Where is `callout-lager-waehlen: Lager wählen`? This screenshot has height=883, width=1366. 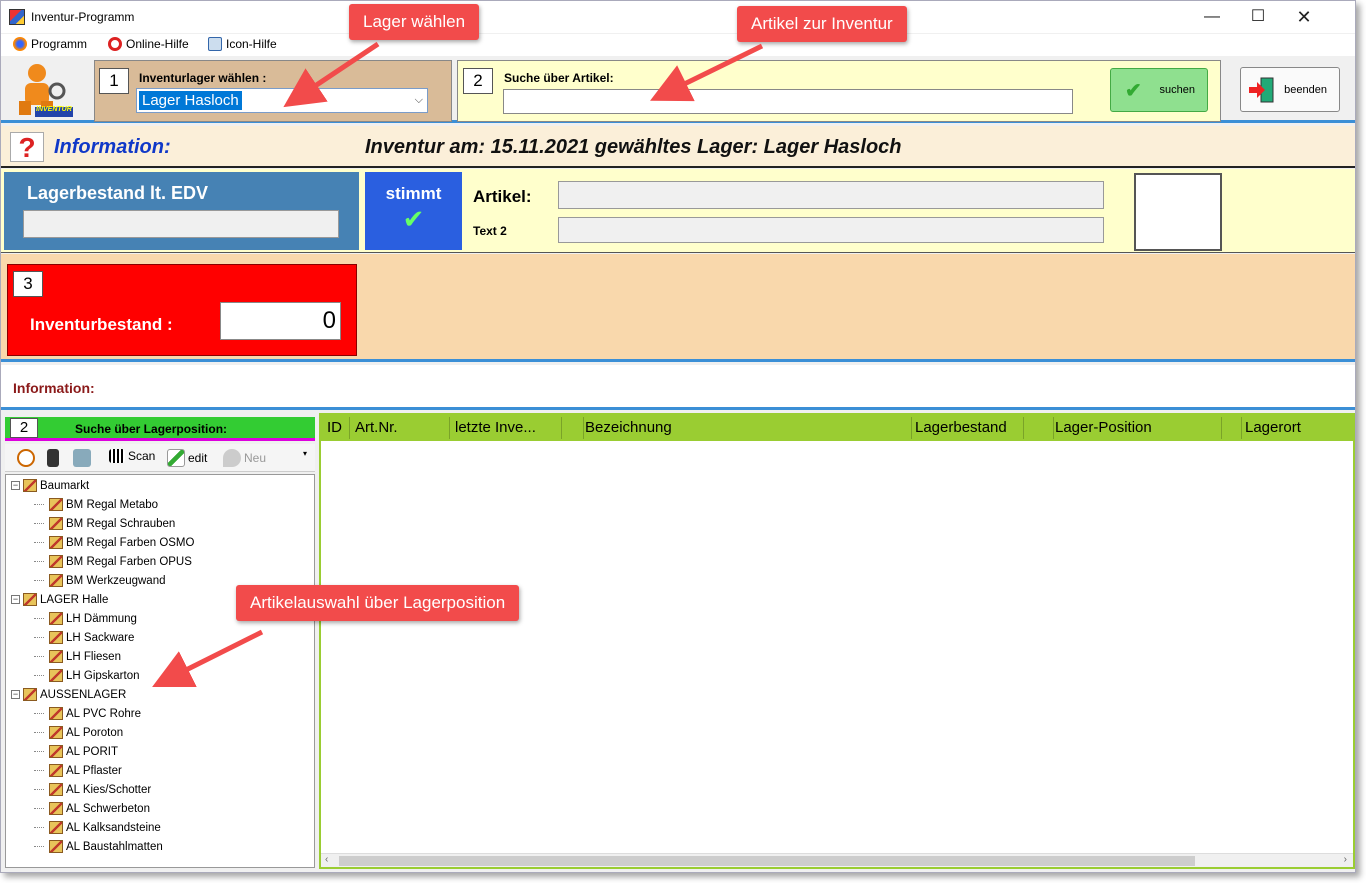
callout-lager-waehlen: Lager wählen is located at coordinates (414, 22).